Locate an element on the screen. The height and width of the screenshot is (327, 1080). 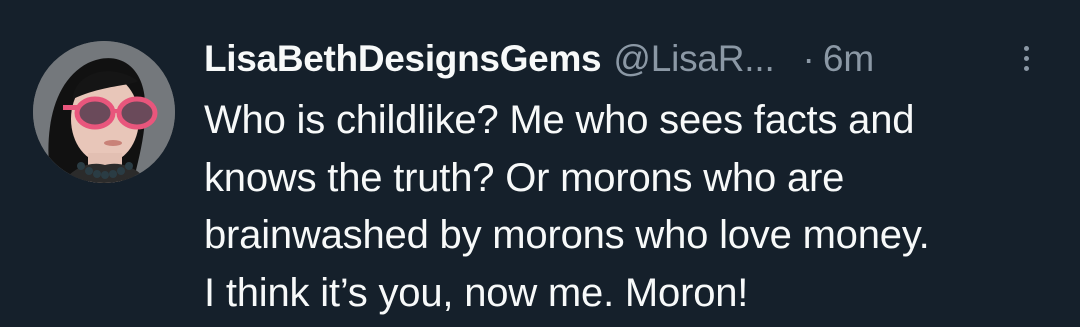
more-vertical-icon is located at coordinates (1026, 58).